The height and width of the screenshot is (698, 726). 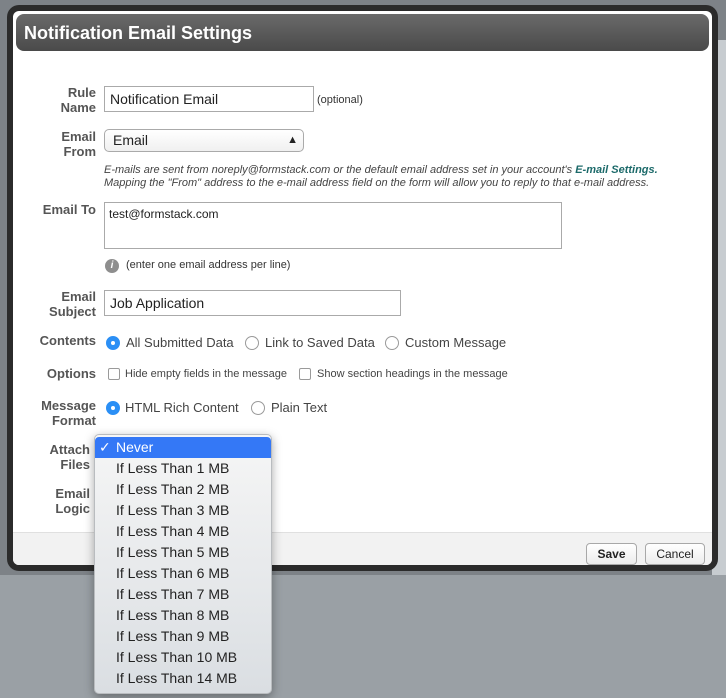 What do you see at coordinates (252, 343) in the screenshot?
I see `contents-radio-link-saved` at bounding box center [252, 343].